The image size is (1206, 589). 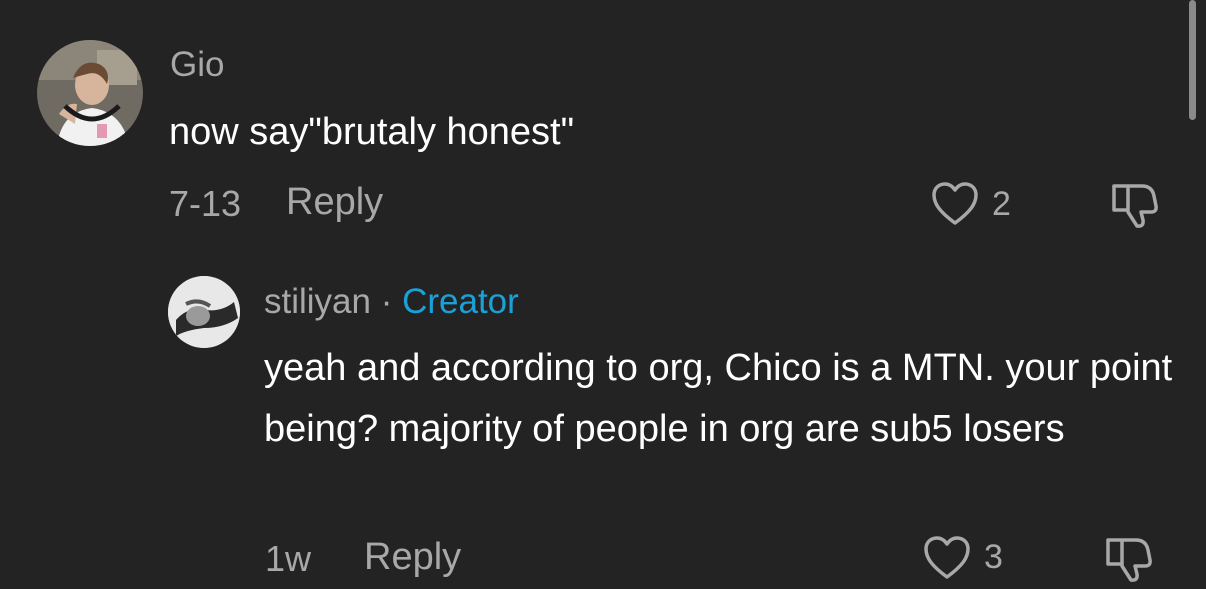 I want to click on like-count: 2, so click(x=1001, y=204).